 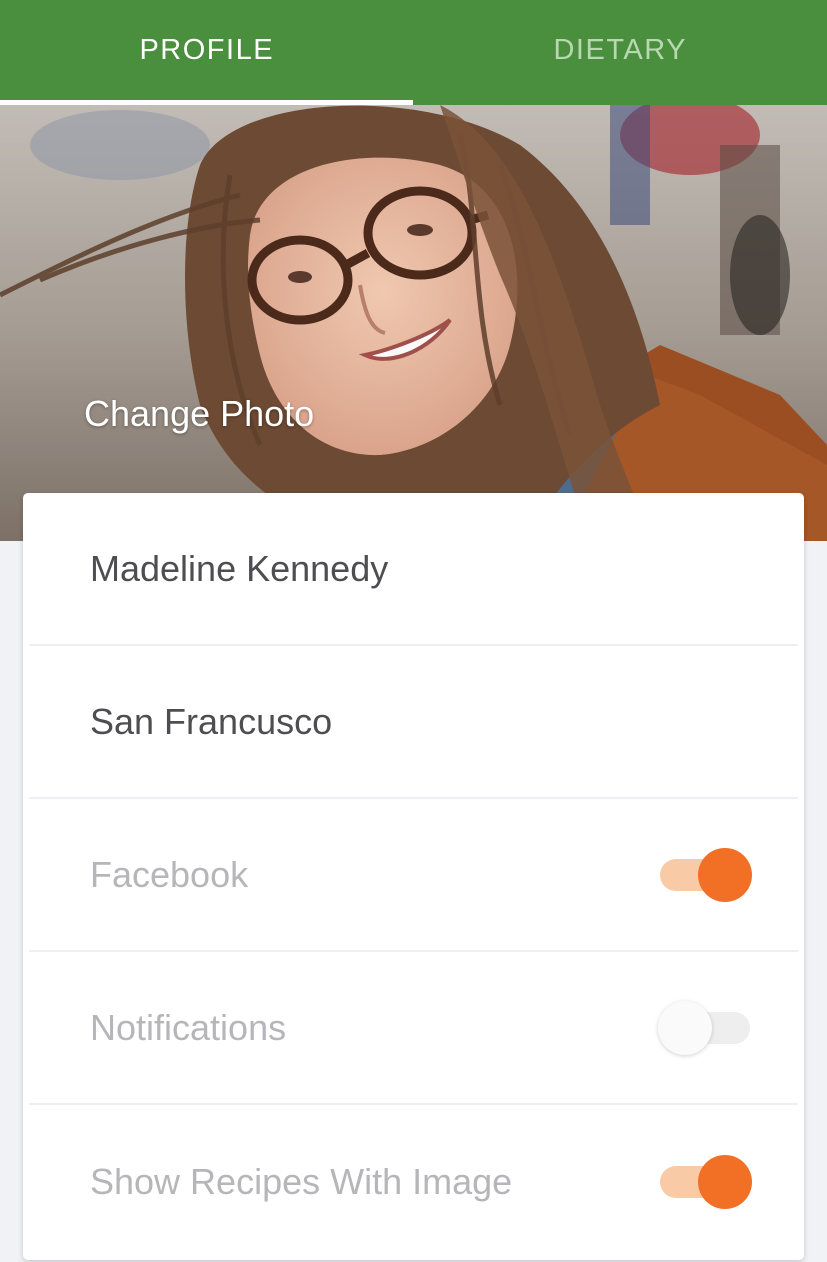 I want to click on setting-row-show-recipes: Show Recipes With Image, so click(x=413, y=1181).